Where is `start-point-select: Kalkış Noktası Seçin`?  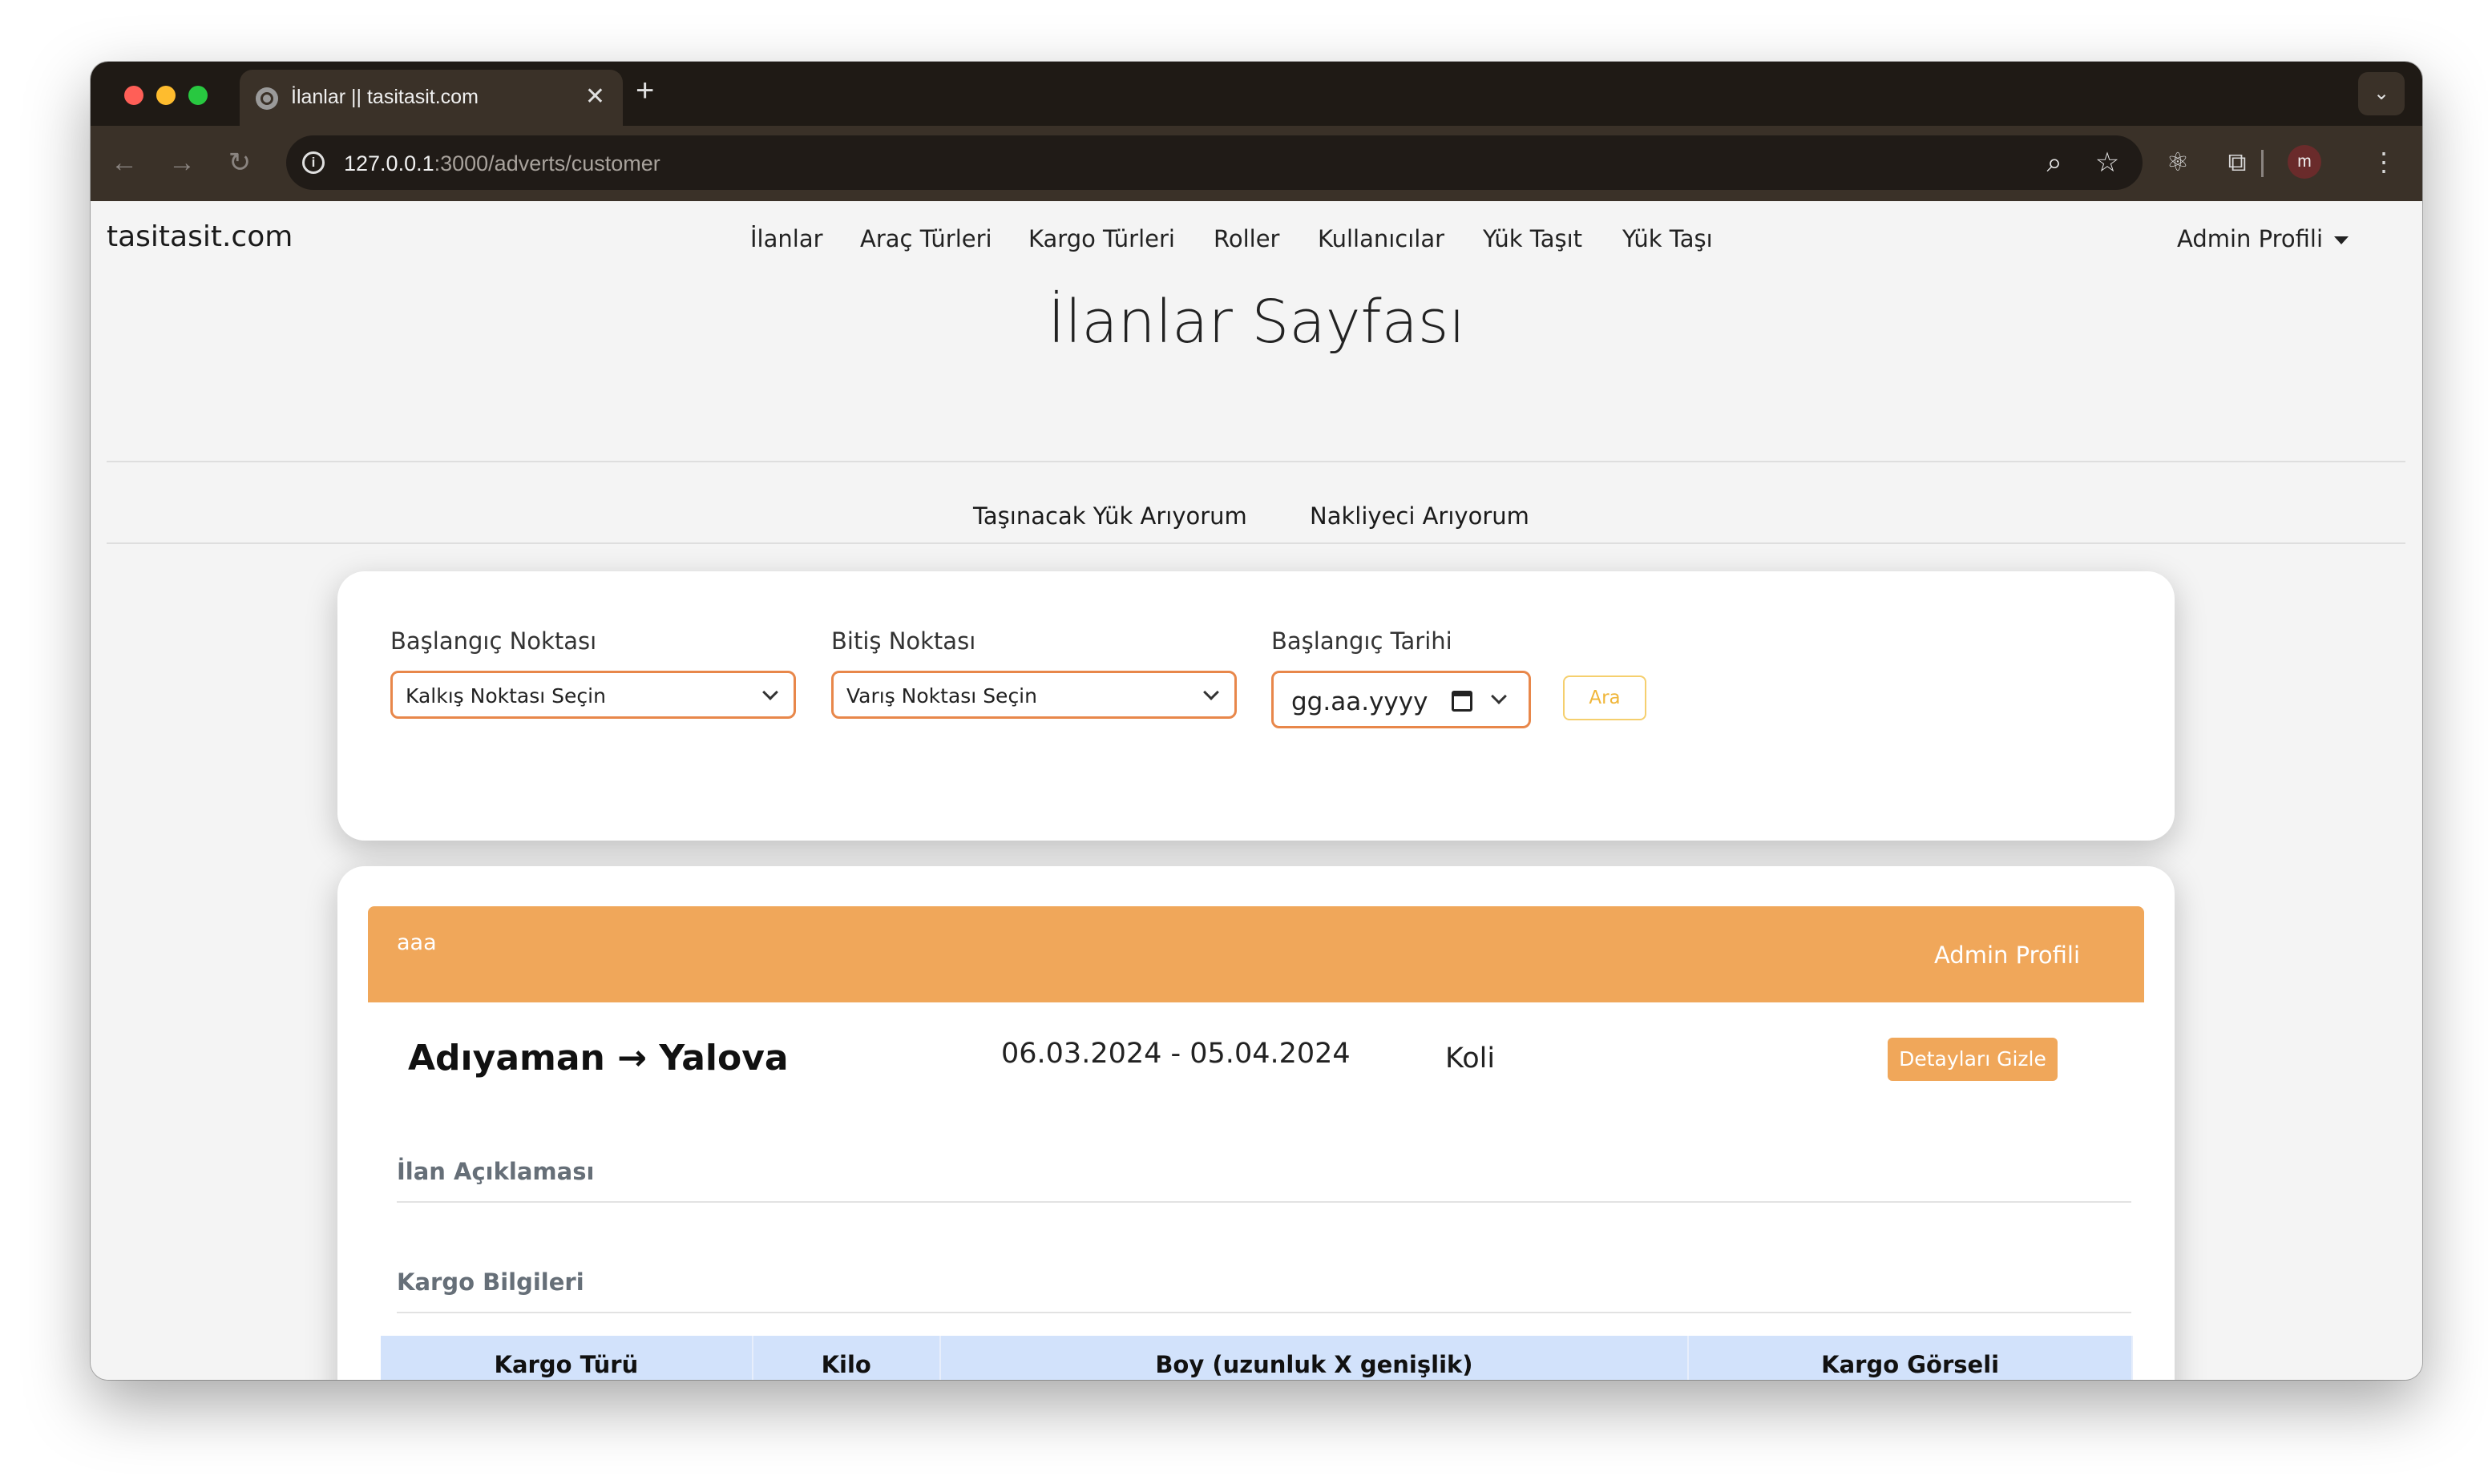 start-point-select: Kalkış Noktası Seçin is located at coordinates (593, 695).